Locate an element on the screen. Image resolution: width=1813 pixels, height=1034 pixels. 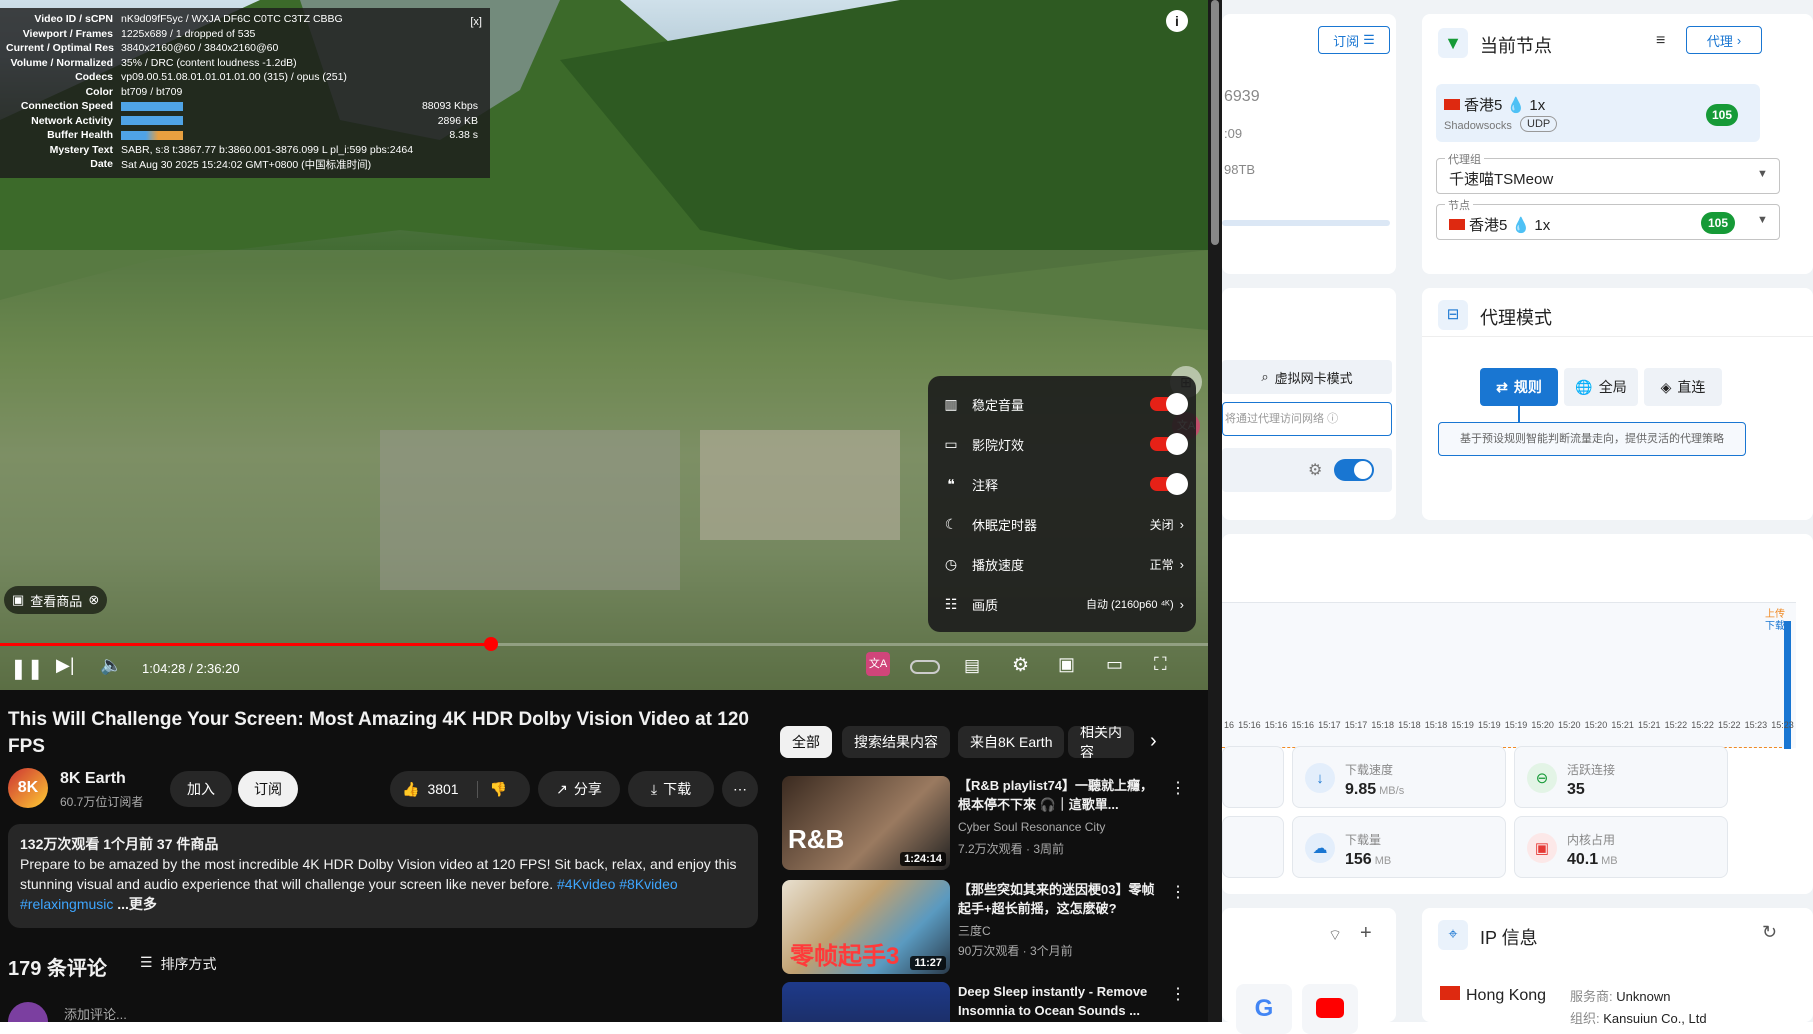
chip-related: 相关内容 is located at coordinates (1101, 742).